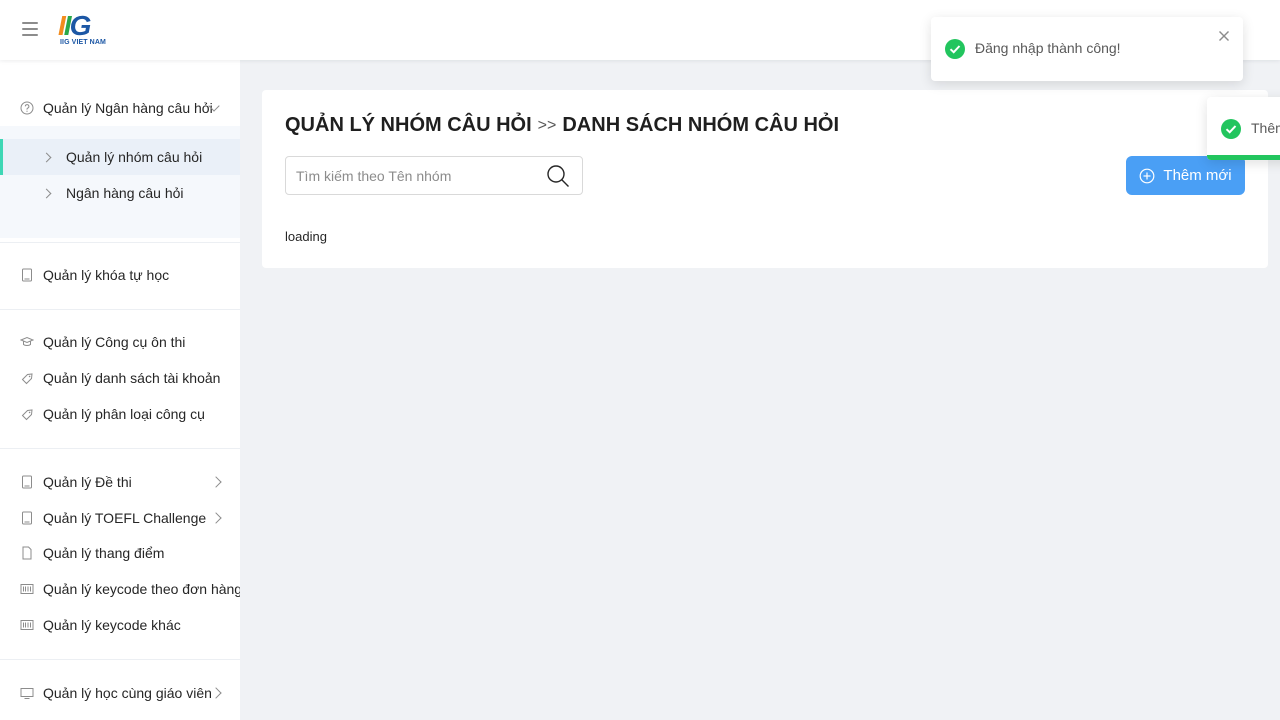  I want to click on toast-login-success: Đăng nhập thành công!, so click(1087, 49).